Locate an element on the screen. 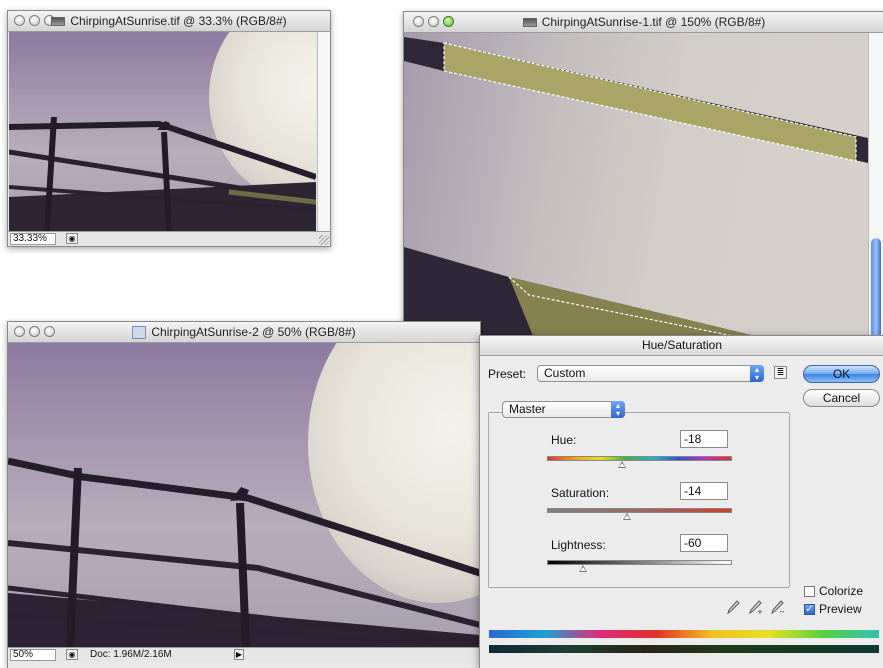 The image size is (883, 668). status-menu-arrow: ▶ is located at coordinates (239, 654).